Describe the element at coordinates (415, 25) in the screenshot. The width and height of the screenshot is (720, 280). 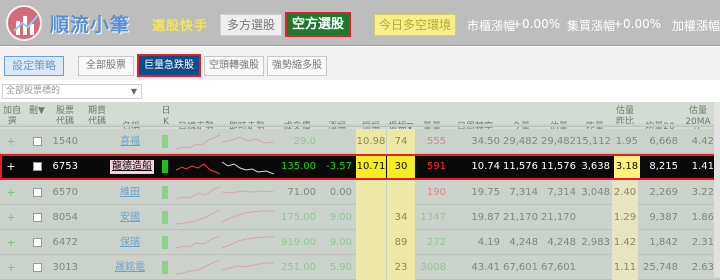
I see `market-environment-button: 今日多空環境` at that location.